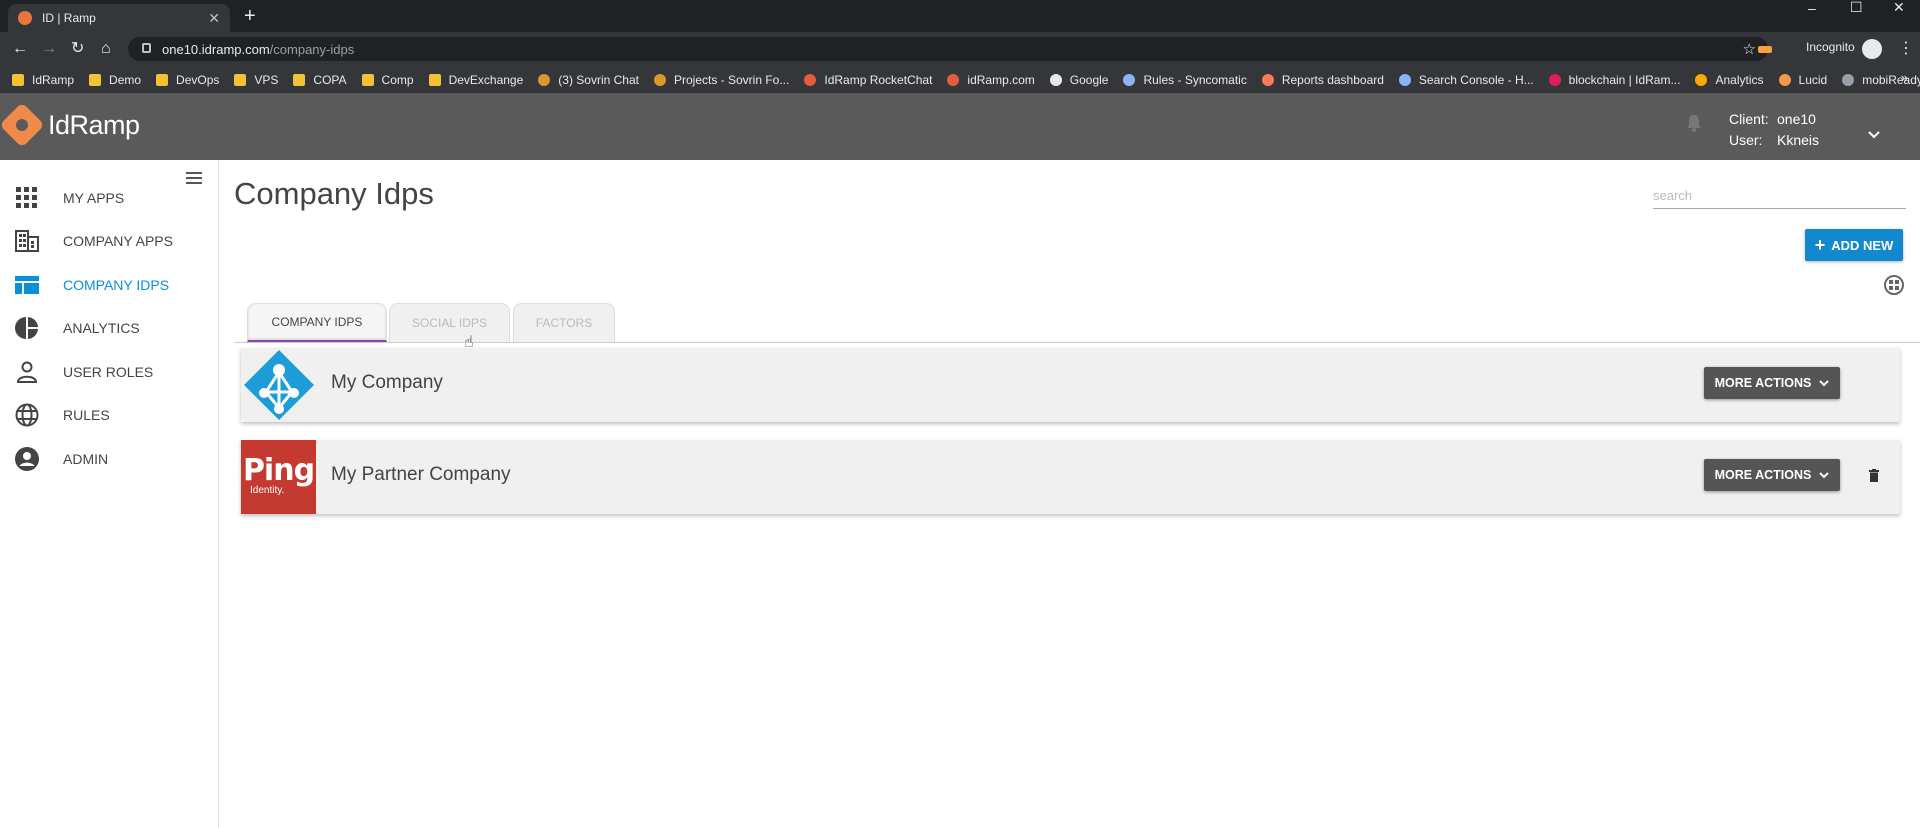 This screenshot has height=828, width=1920. What do you see at coordinates (1739, 79) in the screenshot?
I see `bookmark-label: Analytics` at bounding box center [1739, 79].